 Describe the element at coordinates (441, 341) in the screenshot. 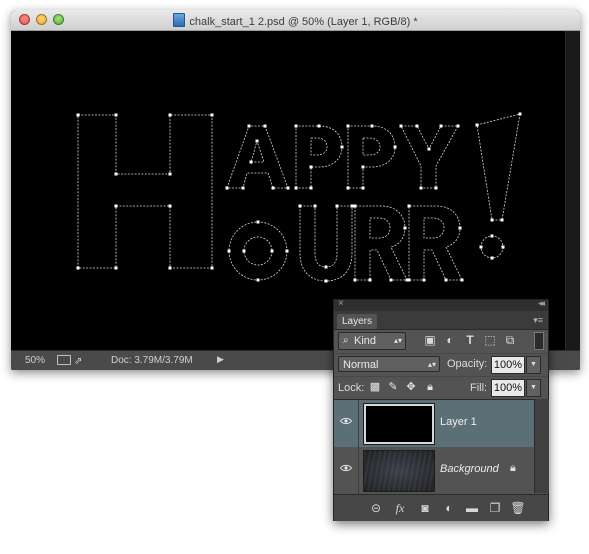

I see `filter-row: ⌕ Kind ▴▾ ▣ ◐ T ⬚ ⧉` at that location.